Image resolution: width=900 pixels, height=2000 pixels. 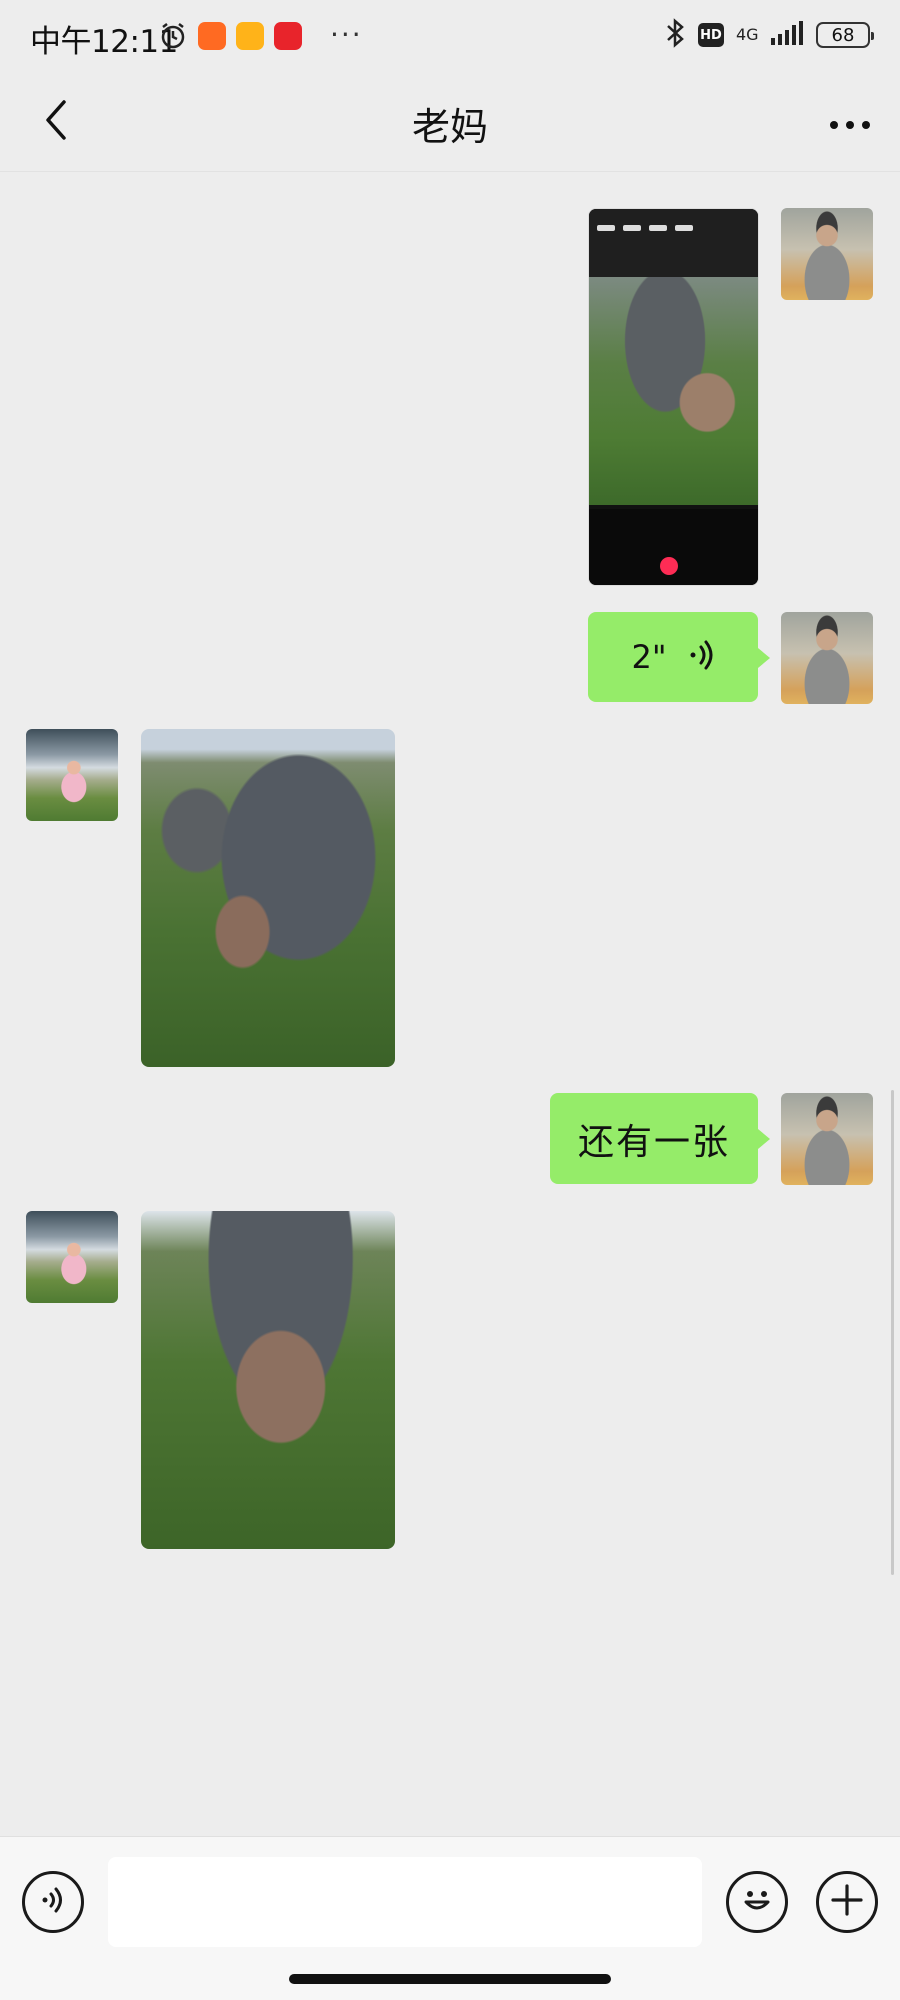 What do you see at coordinates (250, 36) in the screenshot?
I see `notes-app-icon` at bounding box center [250, 36].